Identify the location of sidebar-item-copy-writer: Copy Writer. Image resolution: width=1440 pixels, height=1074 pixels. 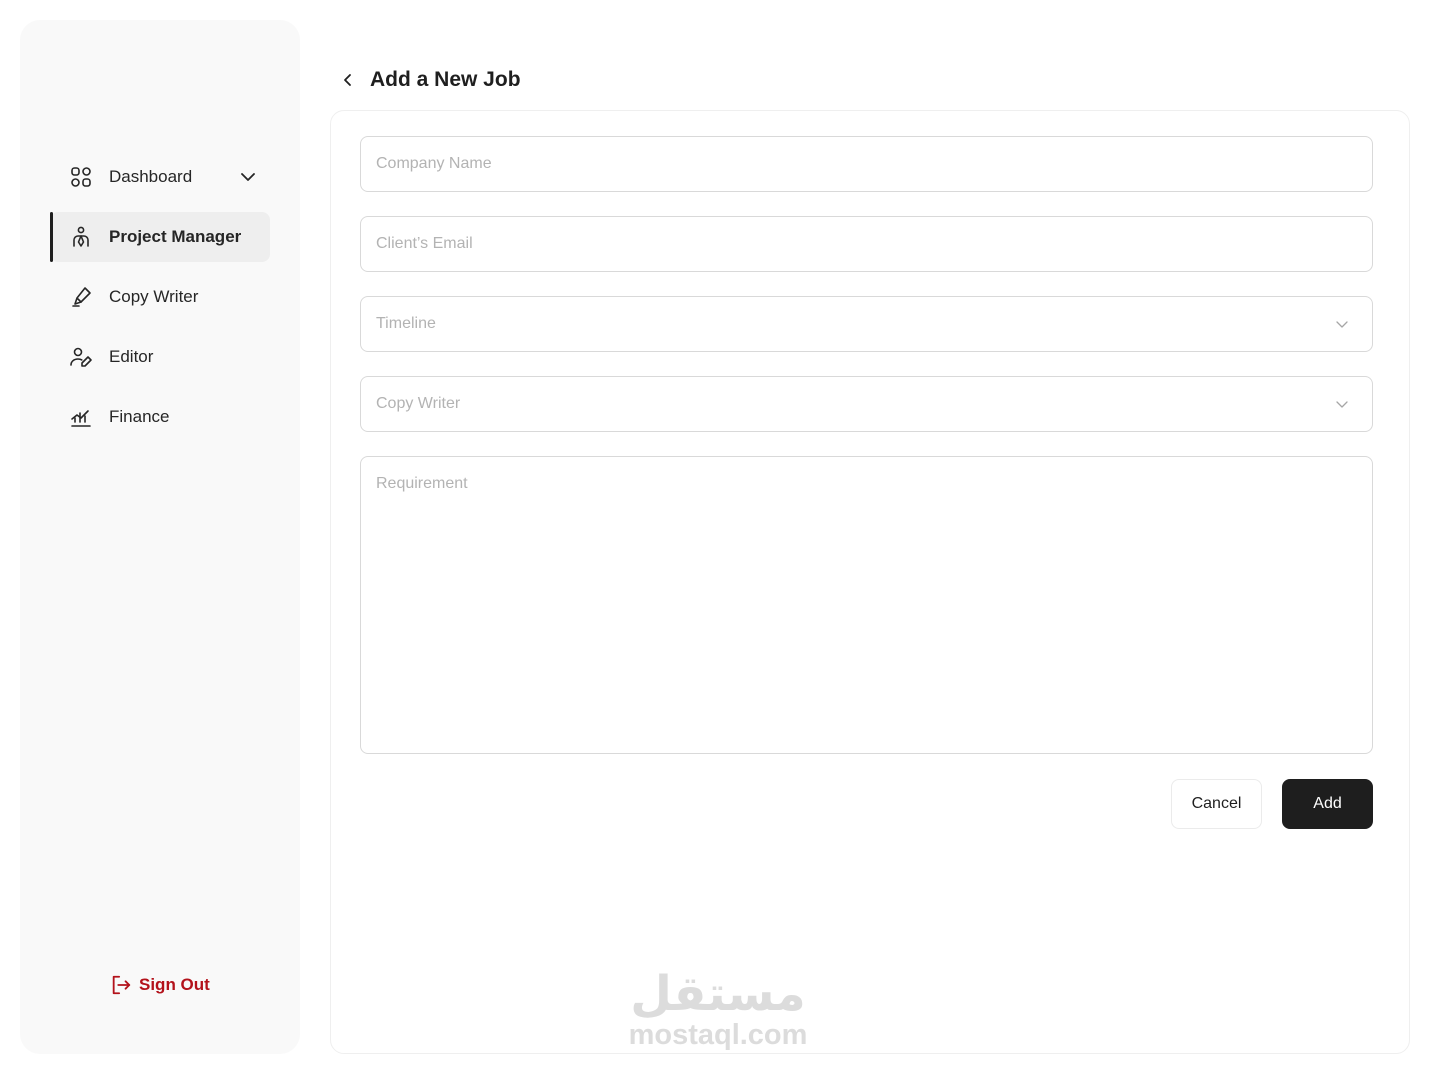
(160, 297).